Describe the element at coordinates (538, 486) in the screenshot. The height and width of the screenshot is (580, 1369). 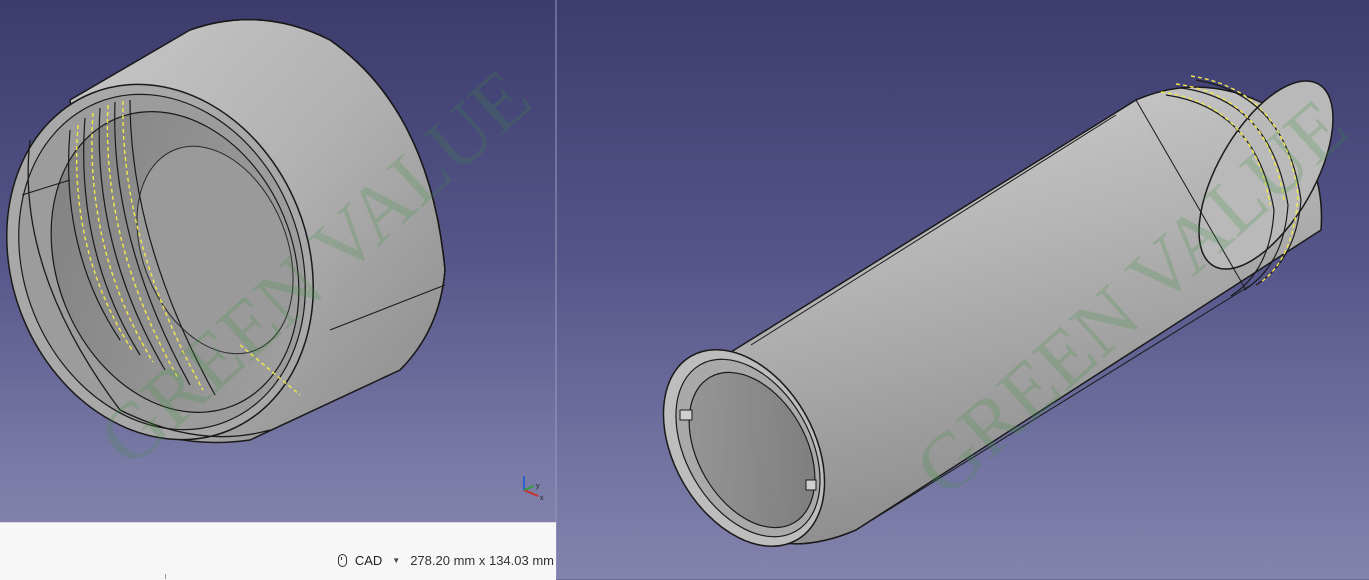
I see `axis-y-label: y` at that location.